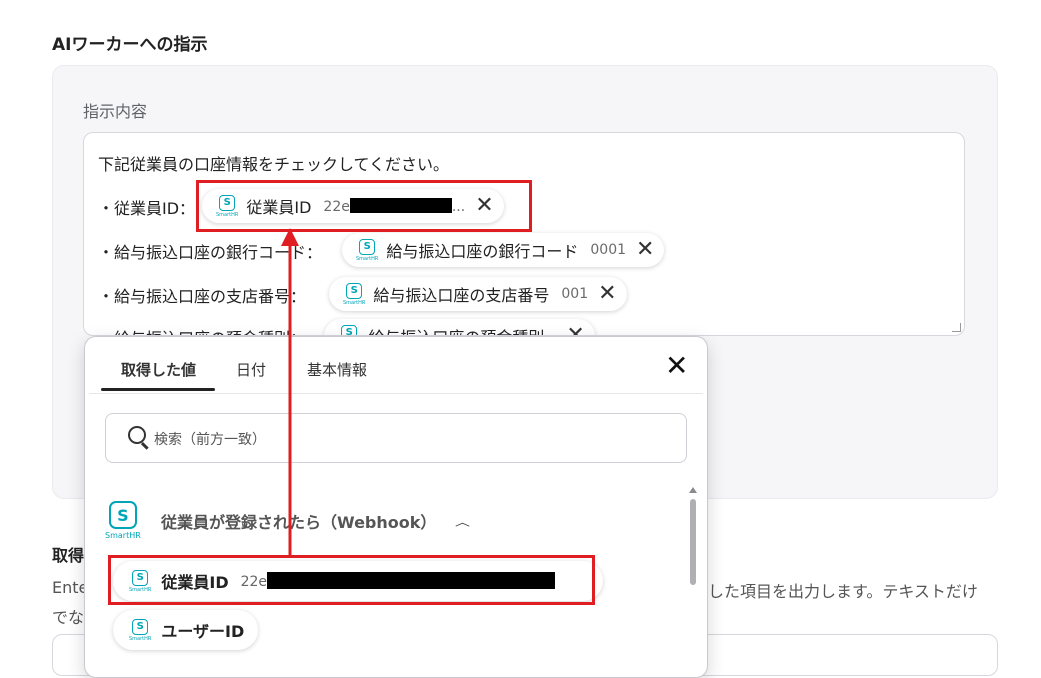 This screenshot has width=1041, height=678. Describe the element at coordinates (130, 45) in the screenshot. I see `section-title: AIワーカーへの指示` at that location.